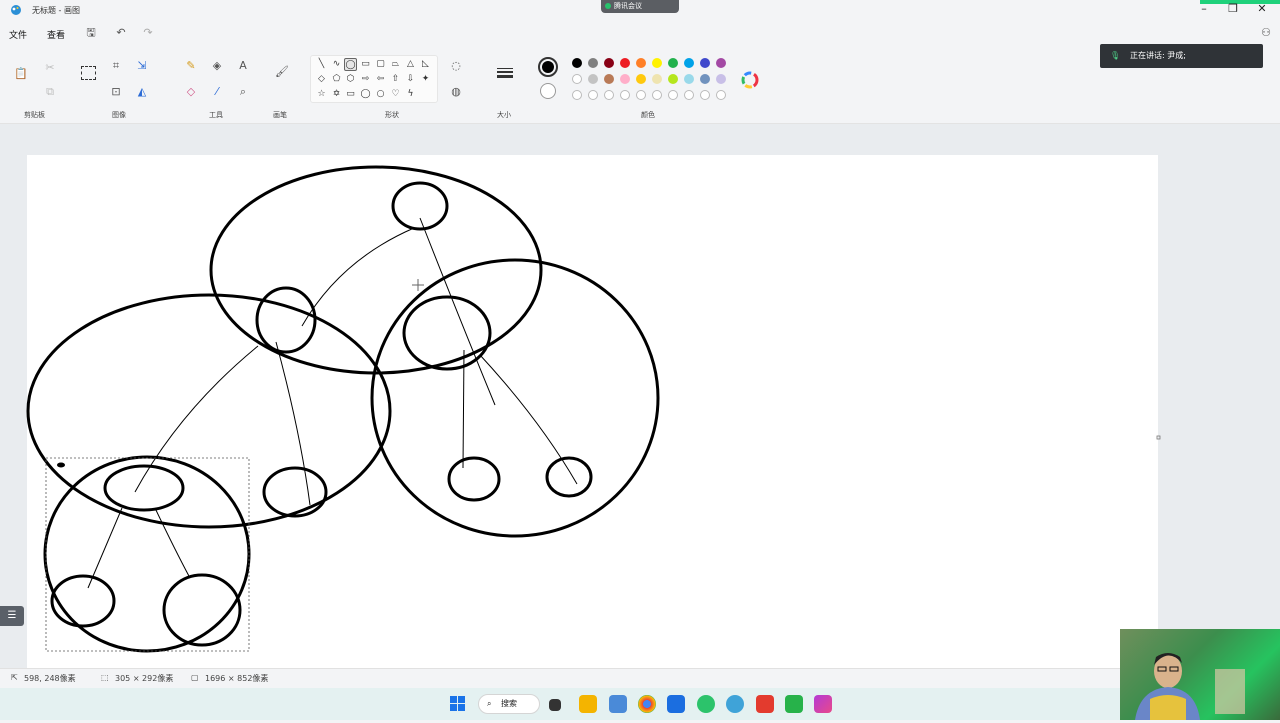 The width and height of the screenshot is (1280, 723). Describe the element at coordinates (144, 678) in the screenshot. I see `selection-size: 305 × 292像素` at that location.